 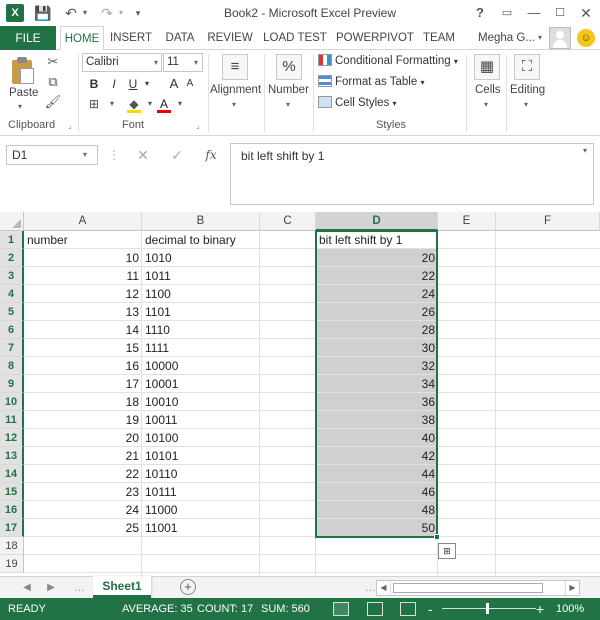 What do you see at coordinates (412, 174) in the screenshot?
I see `formula-input: bit left shift by 1` at bounding box center [412, 174].